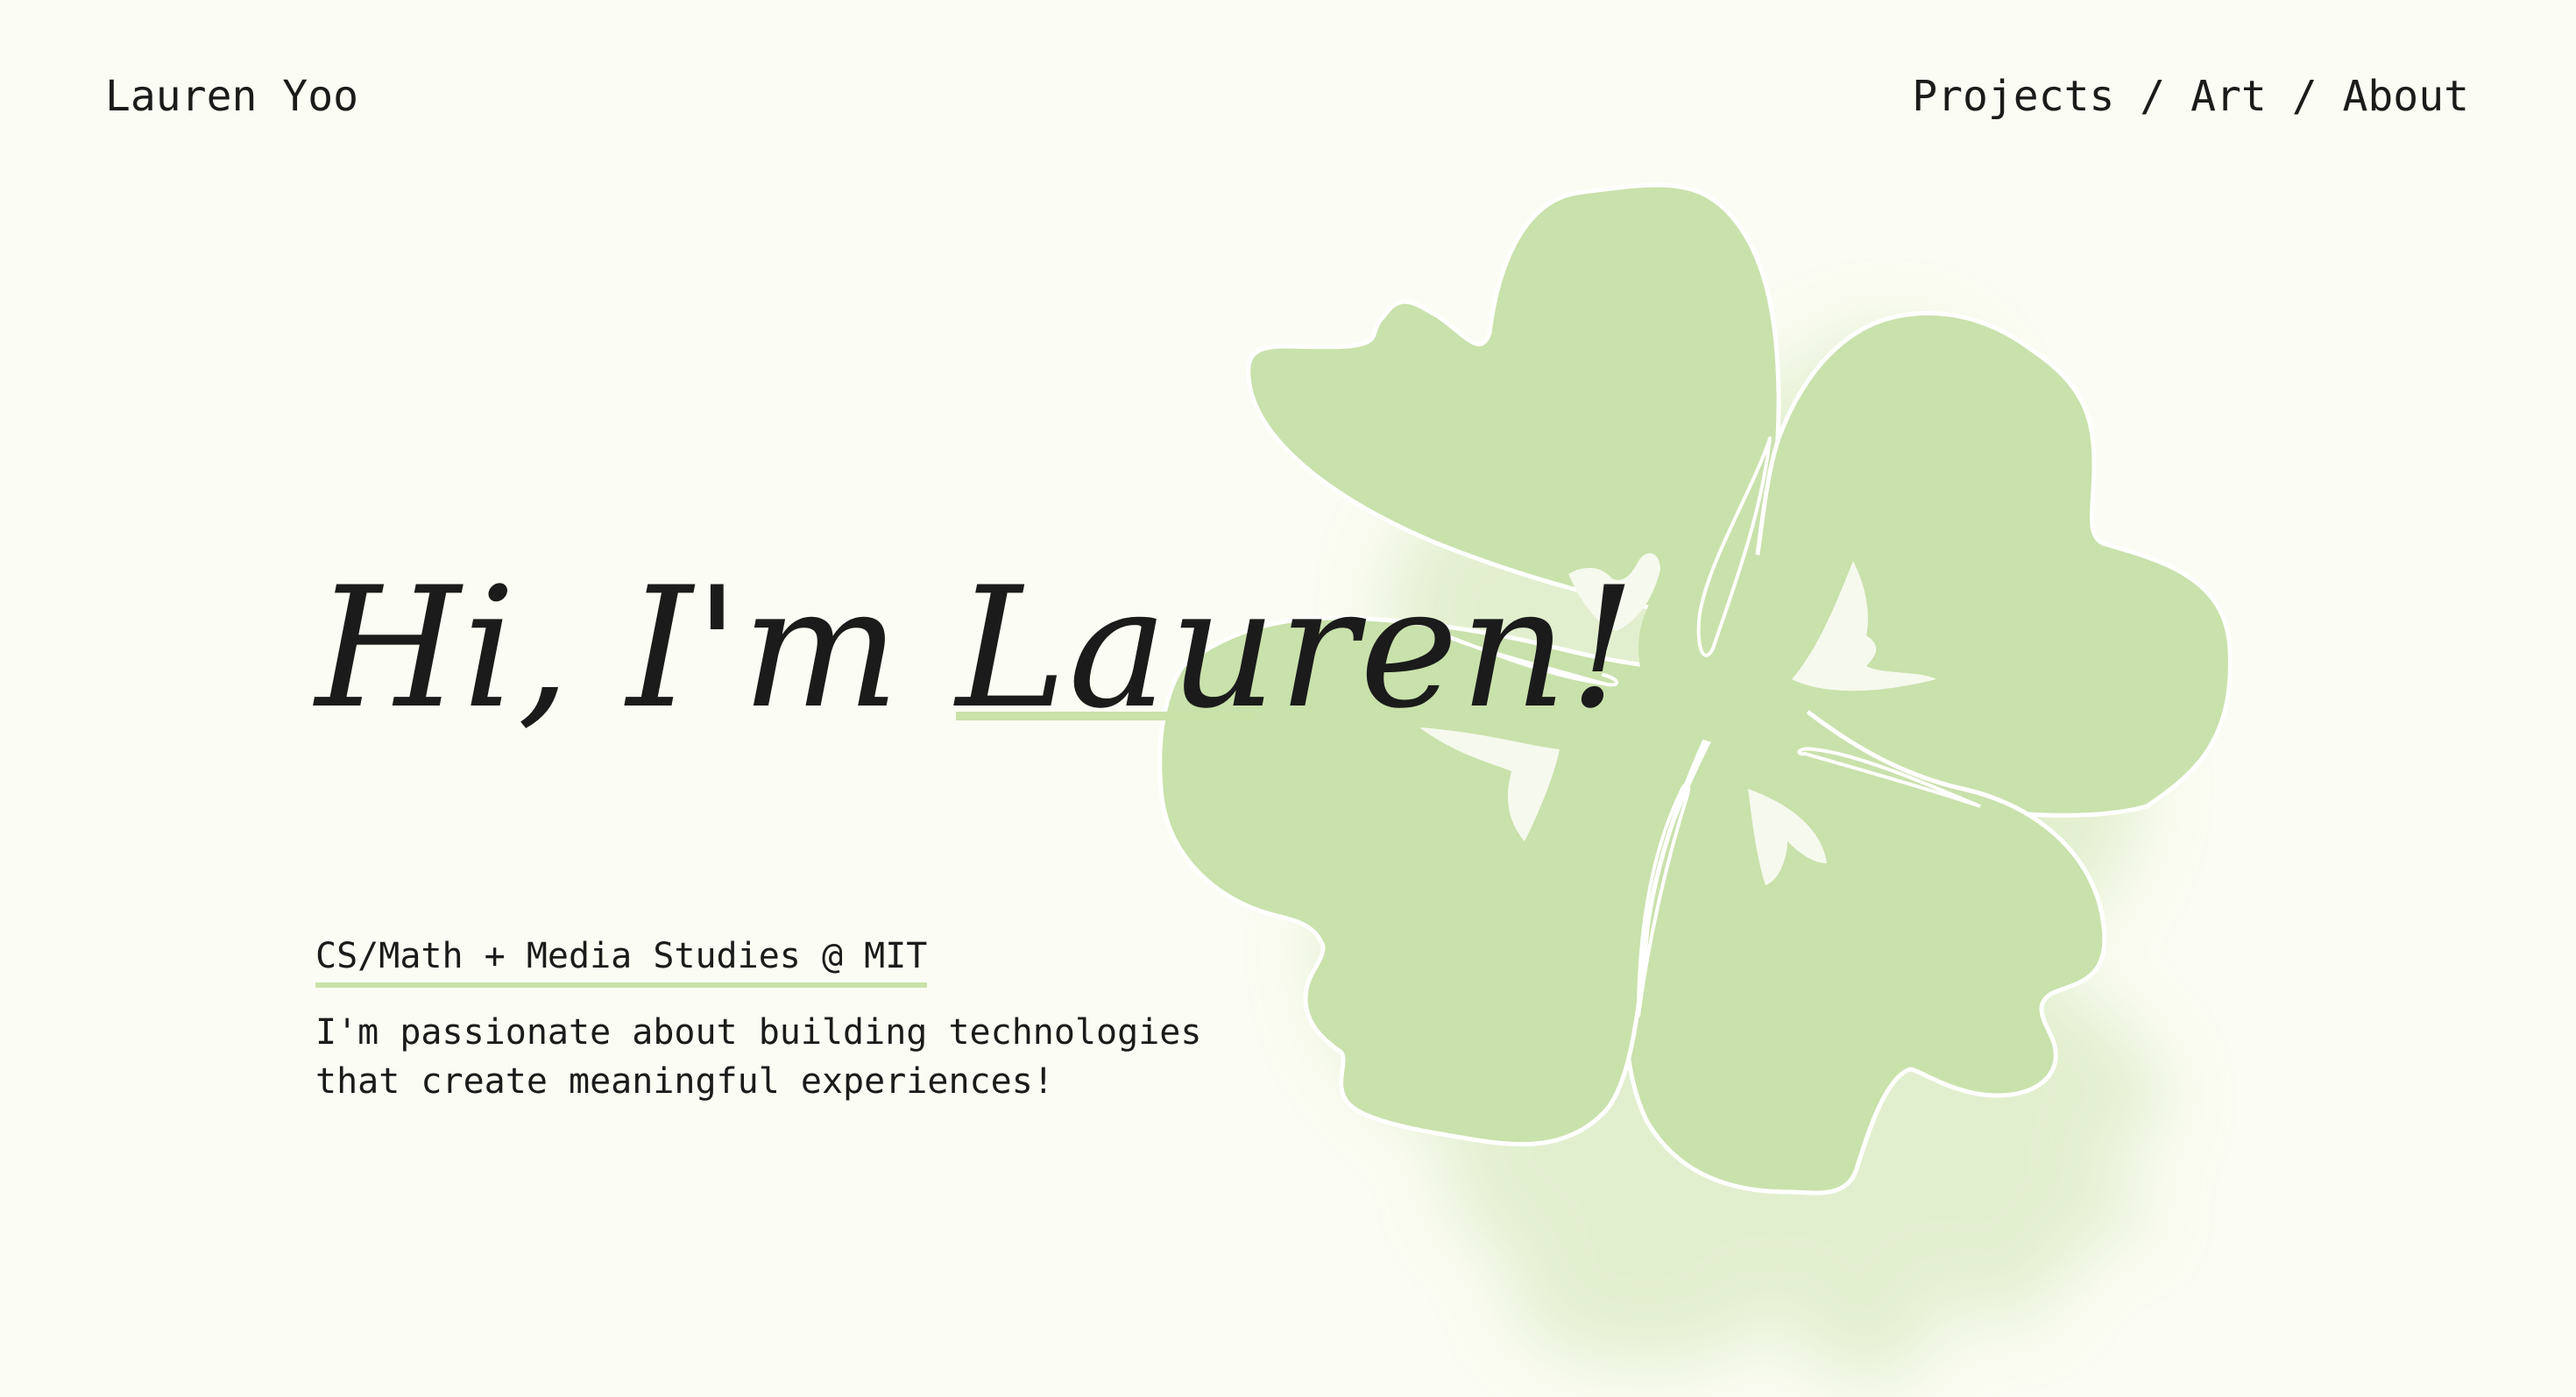 This screenshot has height=1397, width=2576. Describe the element at coordinates (636, 648) in the screenshot. I see `hero-greeting: Hi, I'm` at that location.